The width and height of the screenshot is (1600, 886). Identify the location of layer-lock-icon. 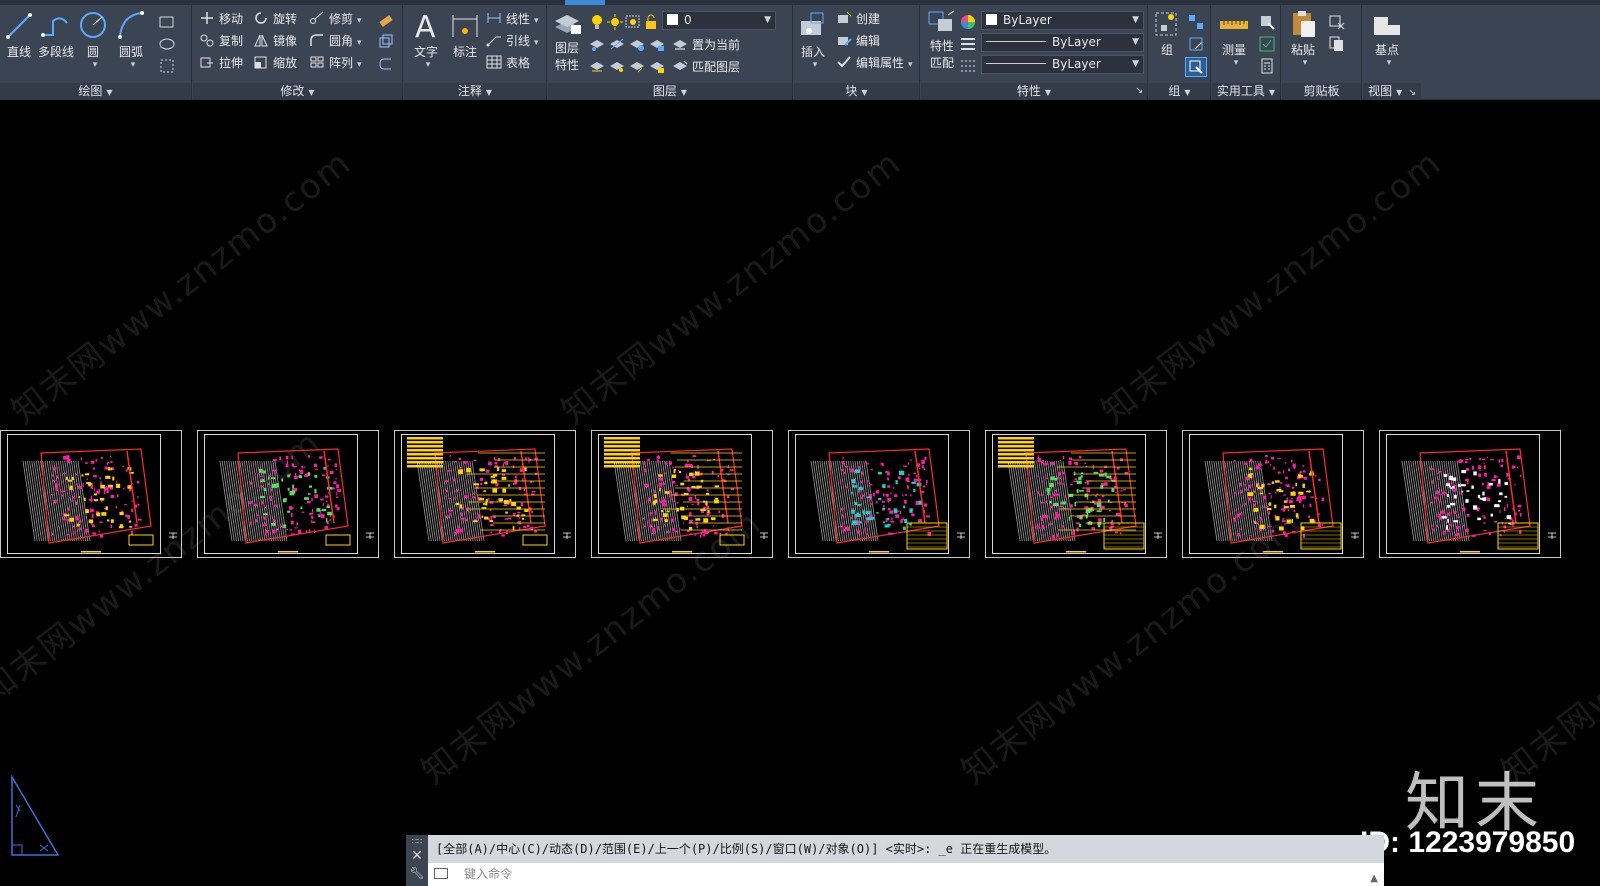
(657, 44).